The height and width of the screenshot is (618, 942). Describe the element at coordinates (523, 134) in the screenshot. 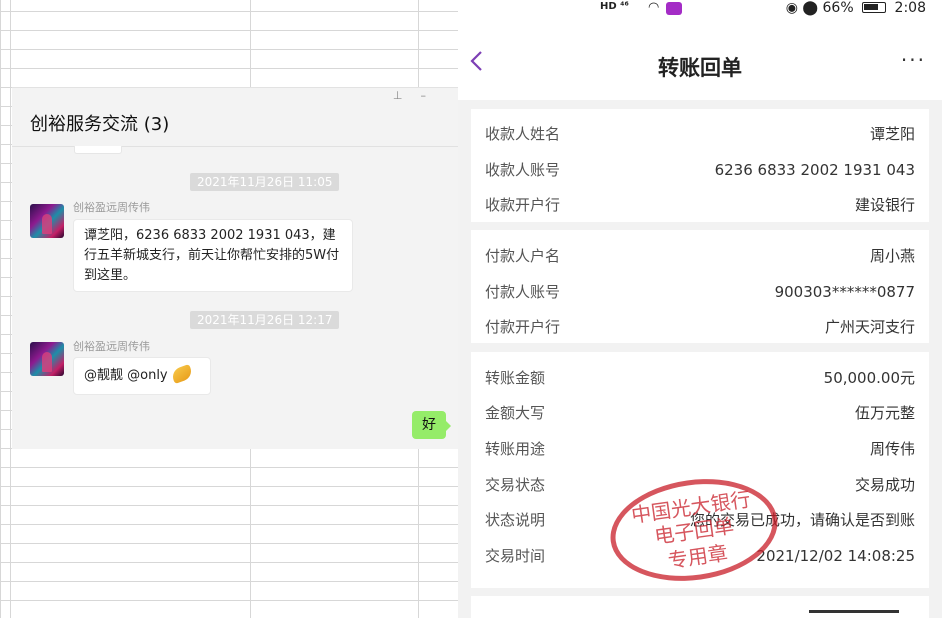

I see `field-label: 收款人姓名` at that location.